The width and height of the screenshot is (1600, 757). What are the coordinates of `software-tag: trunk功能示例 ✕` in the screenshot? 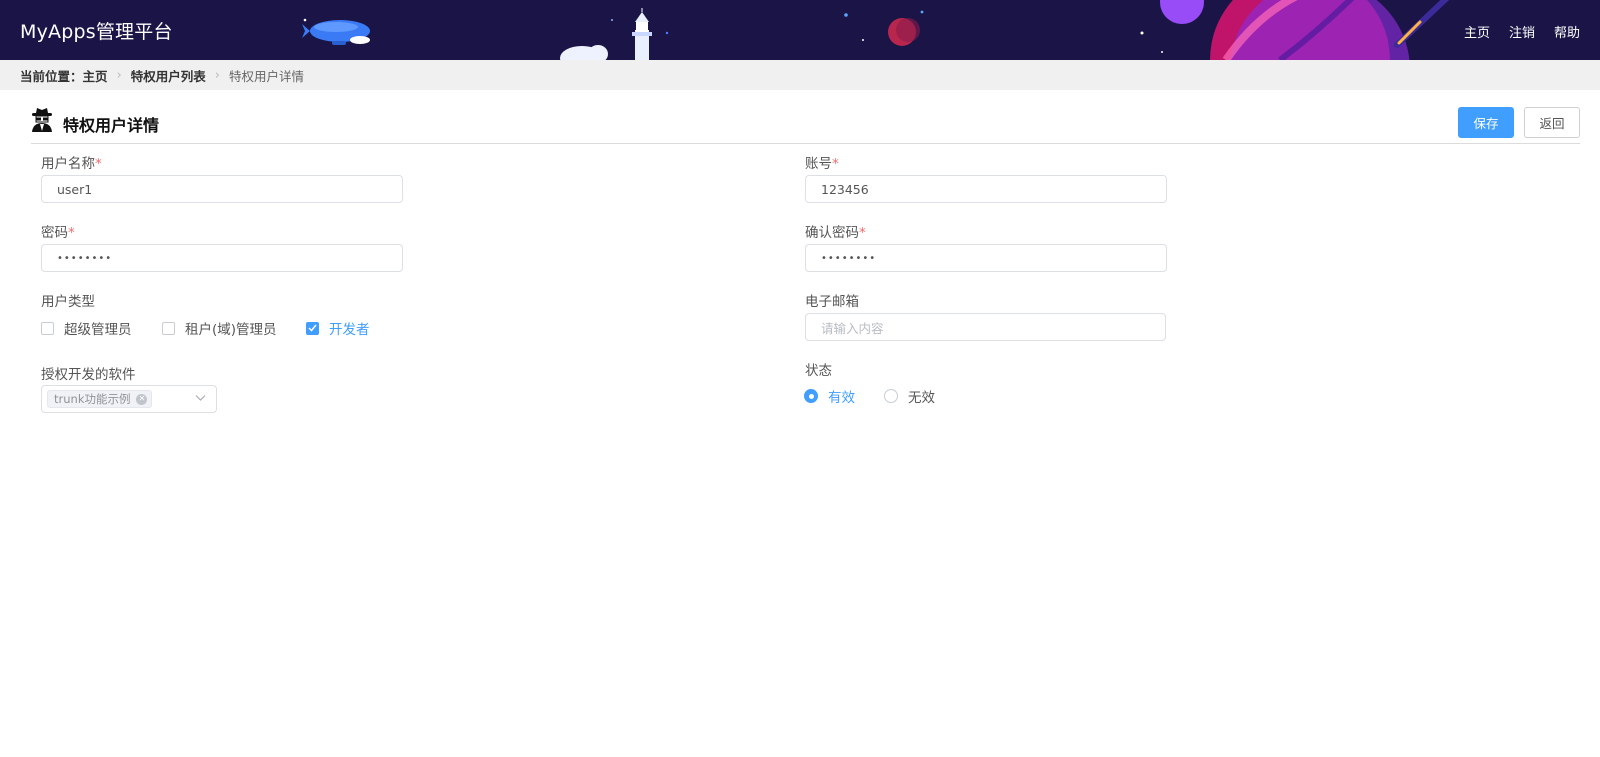 It's located at (100, 399).